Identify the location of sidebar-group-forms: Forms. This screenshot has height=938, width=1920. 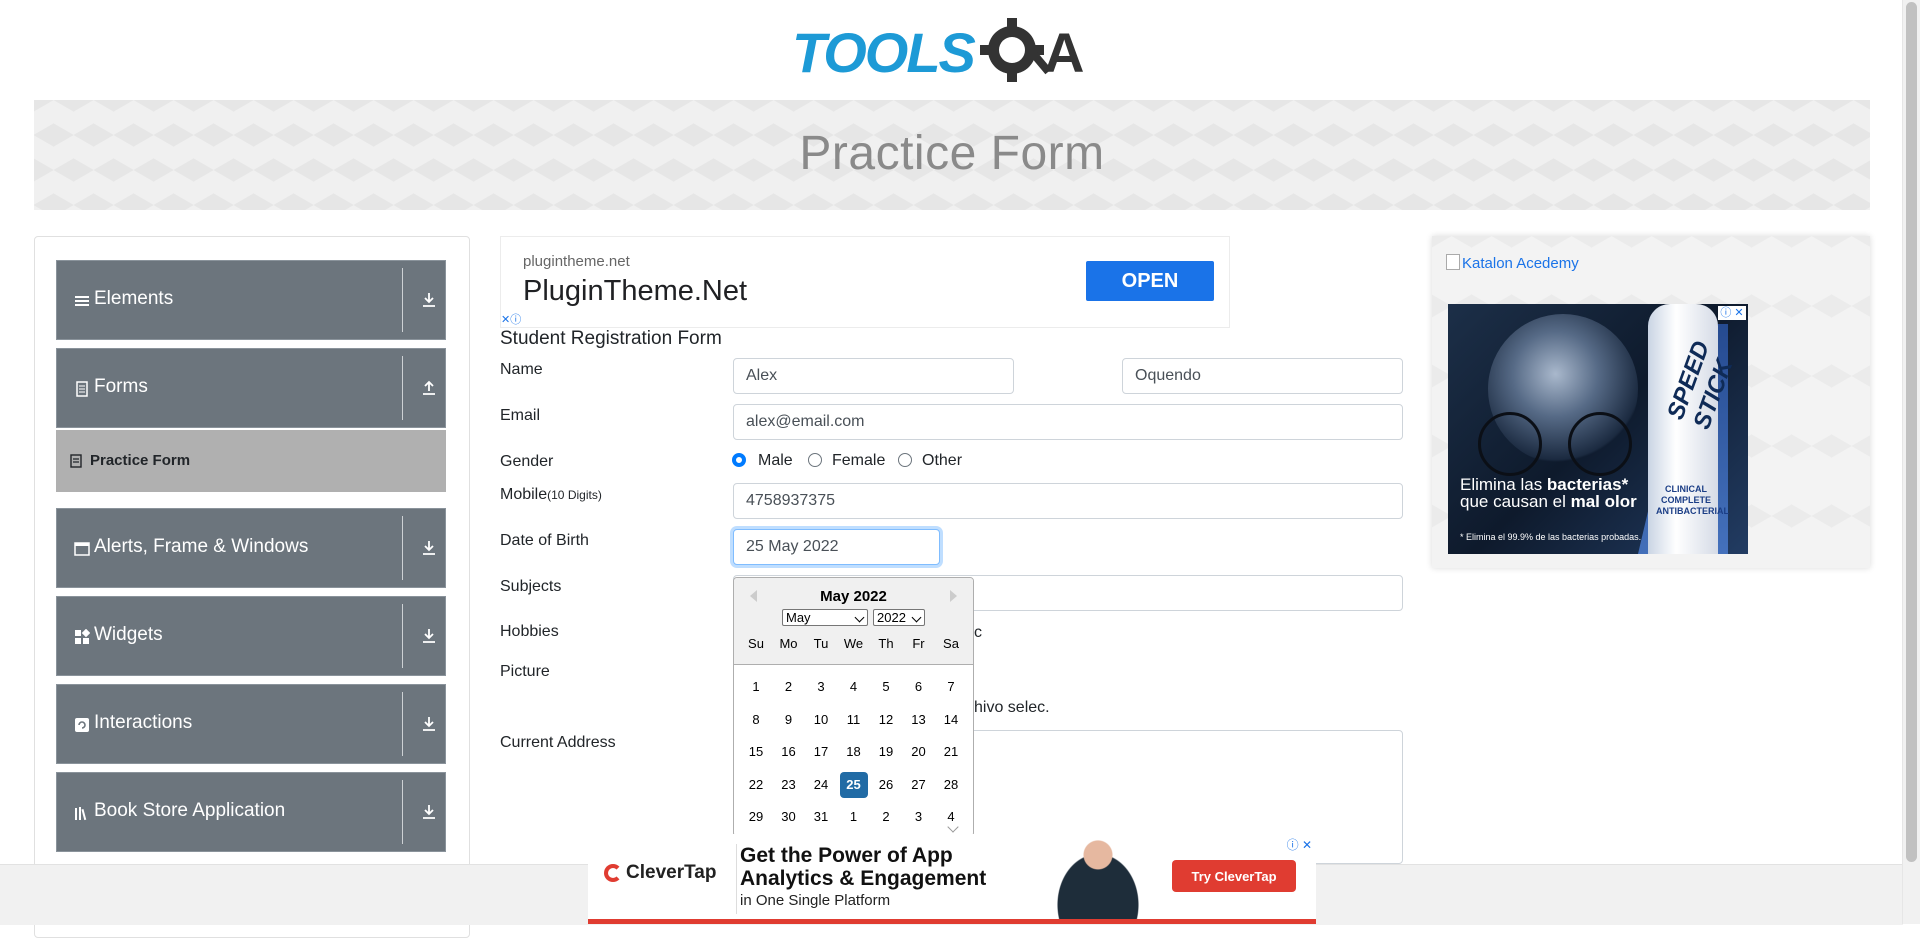
(251, 388).